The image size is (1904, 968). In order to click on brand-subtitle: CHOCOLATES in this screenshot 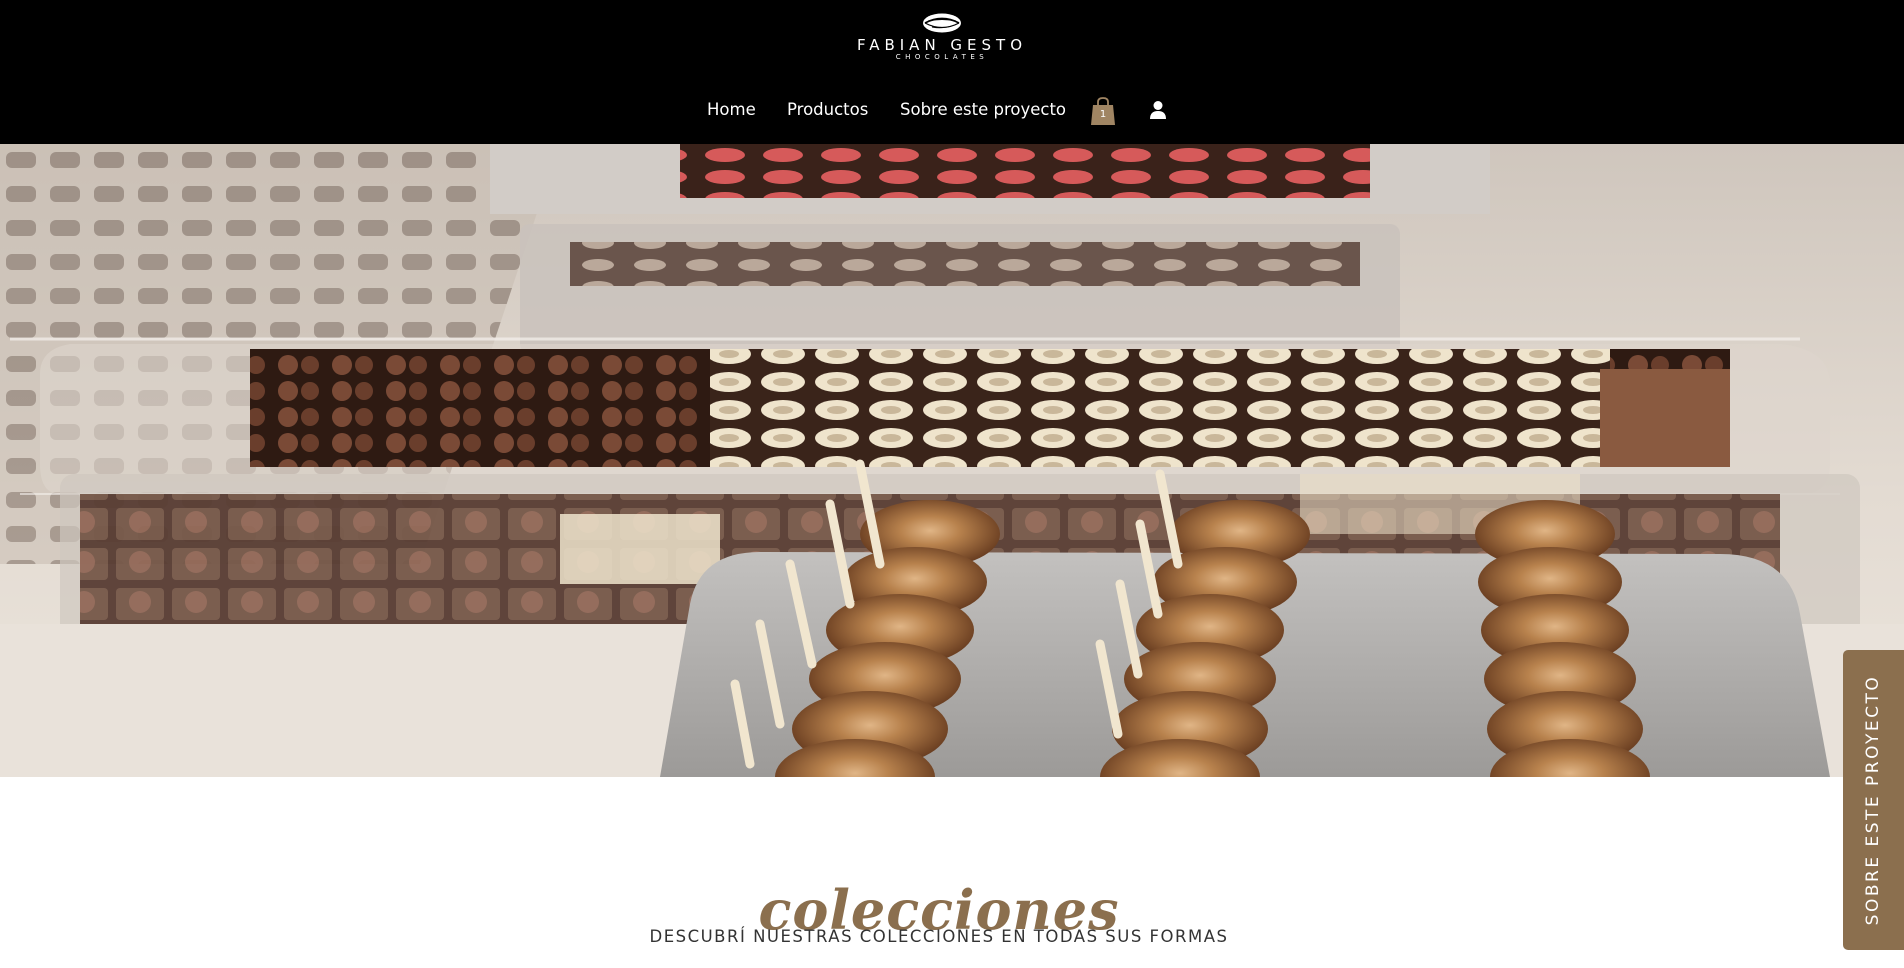, I will do `click(942, 57)`.